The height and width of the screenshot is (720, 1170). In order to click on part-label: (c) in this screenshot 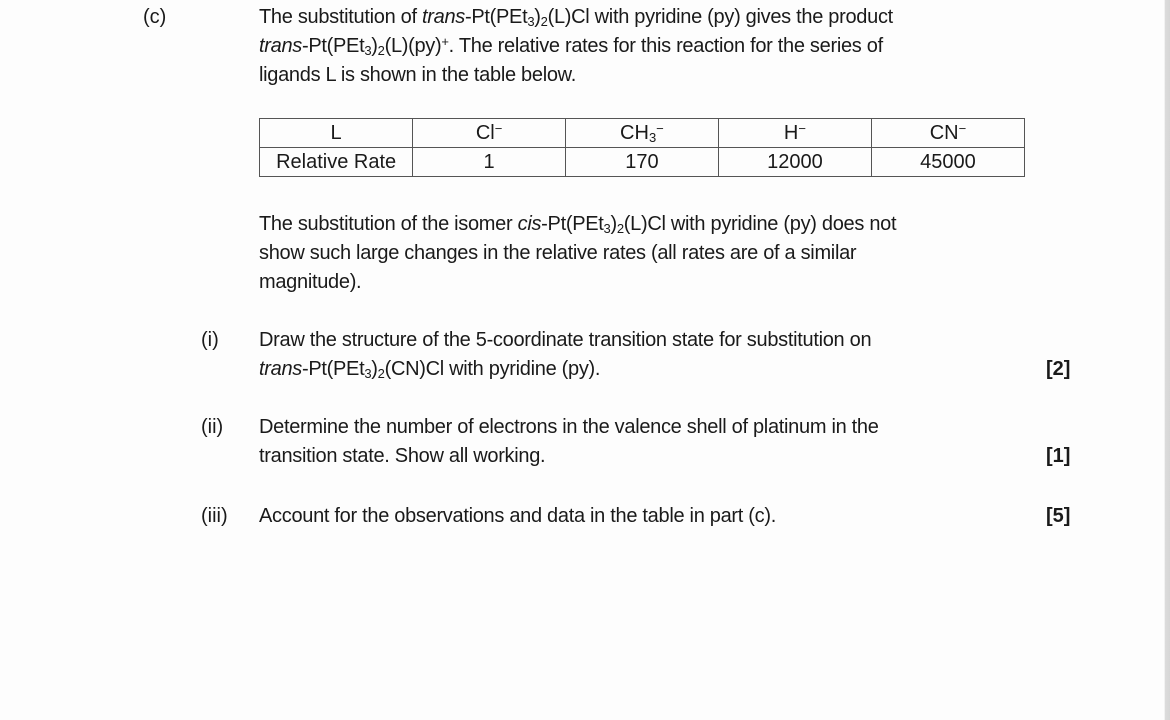, I will do `click(155, 17)`.